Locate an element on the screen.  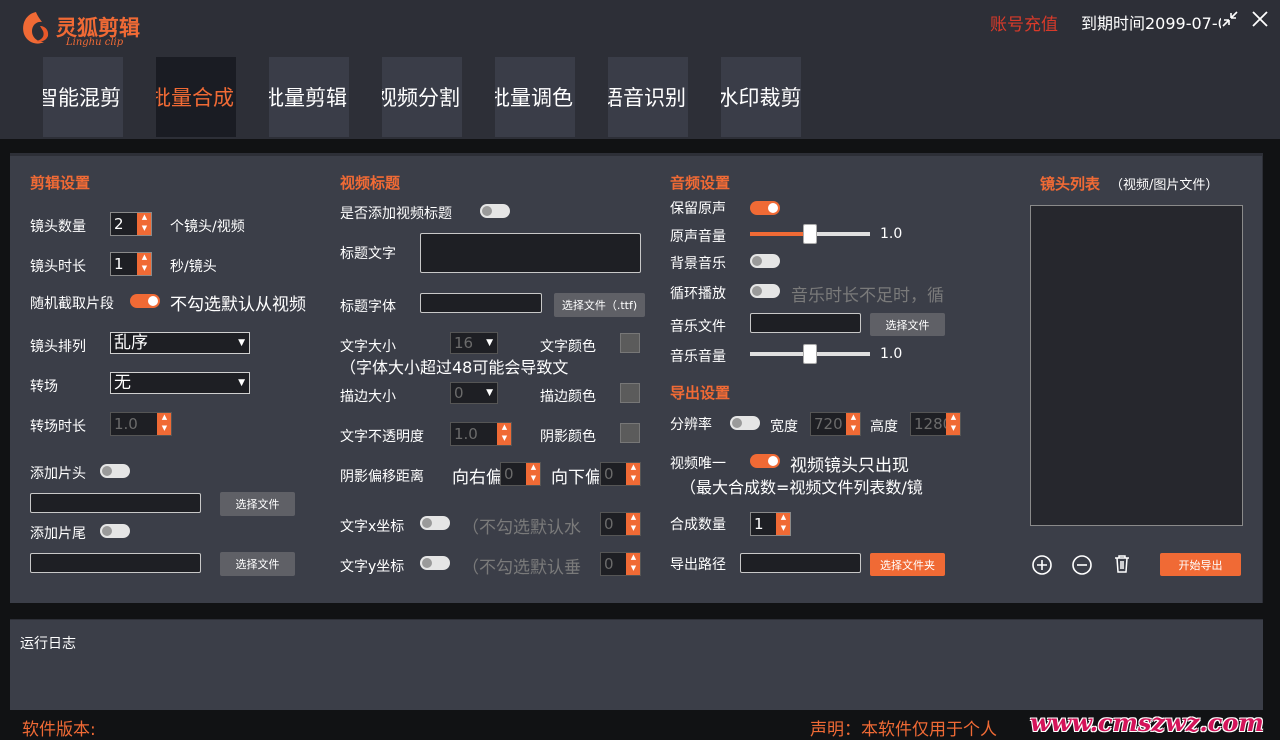
outro-label: 添加片尾 is located at coordinates (58, 534).